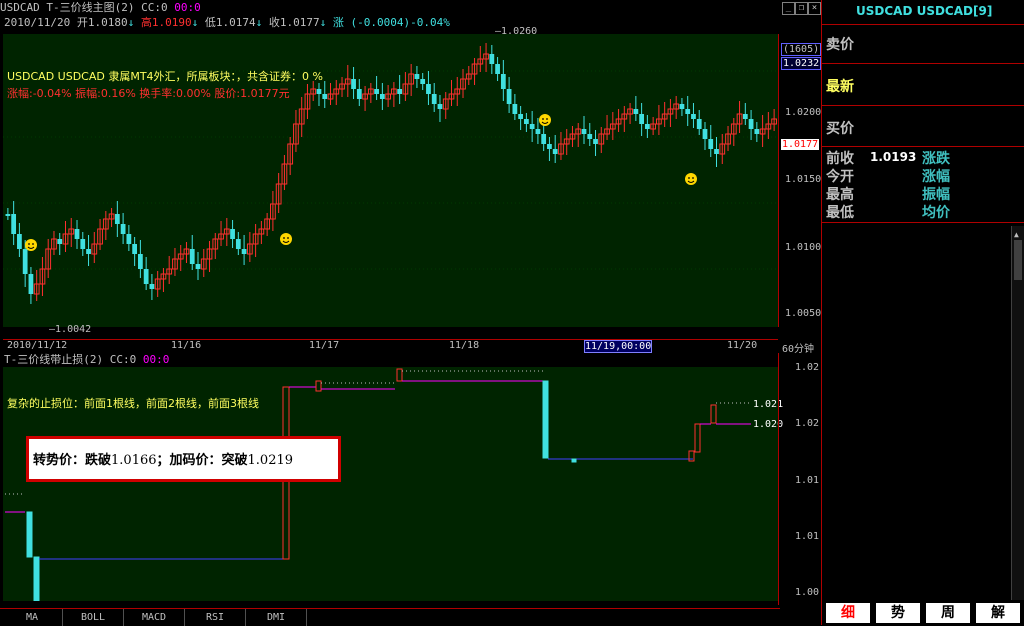 This screenshot has width=1024, height=626. I want to click on window-controls: _ ❐ ×, so click(800, 9).